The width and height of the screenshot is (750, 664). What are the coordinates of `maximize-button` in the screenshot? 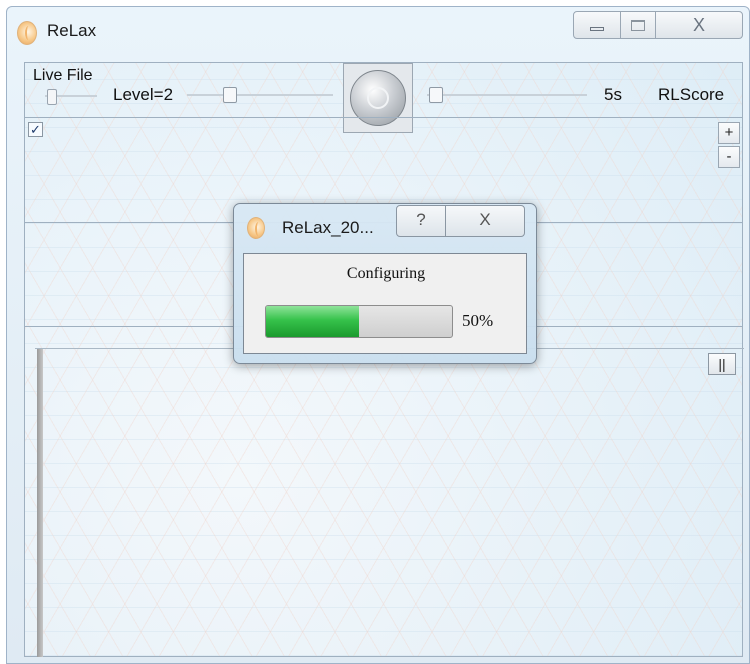 It's located at (638, 25).